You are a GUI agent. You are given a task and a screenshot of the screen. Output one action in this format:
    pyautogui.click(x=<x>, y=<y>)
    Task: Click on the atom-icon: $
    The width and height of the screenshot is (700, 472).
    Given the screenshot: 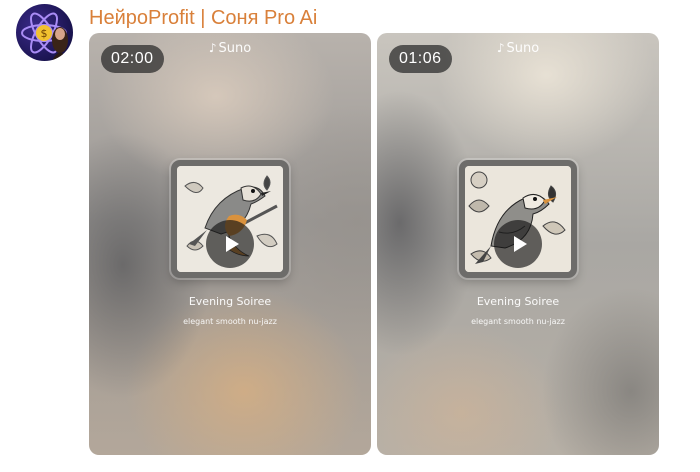 What is the action you would take?
    pyautogui.click(x=44, y=36)
    